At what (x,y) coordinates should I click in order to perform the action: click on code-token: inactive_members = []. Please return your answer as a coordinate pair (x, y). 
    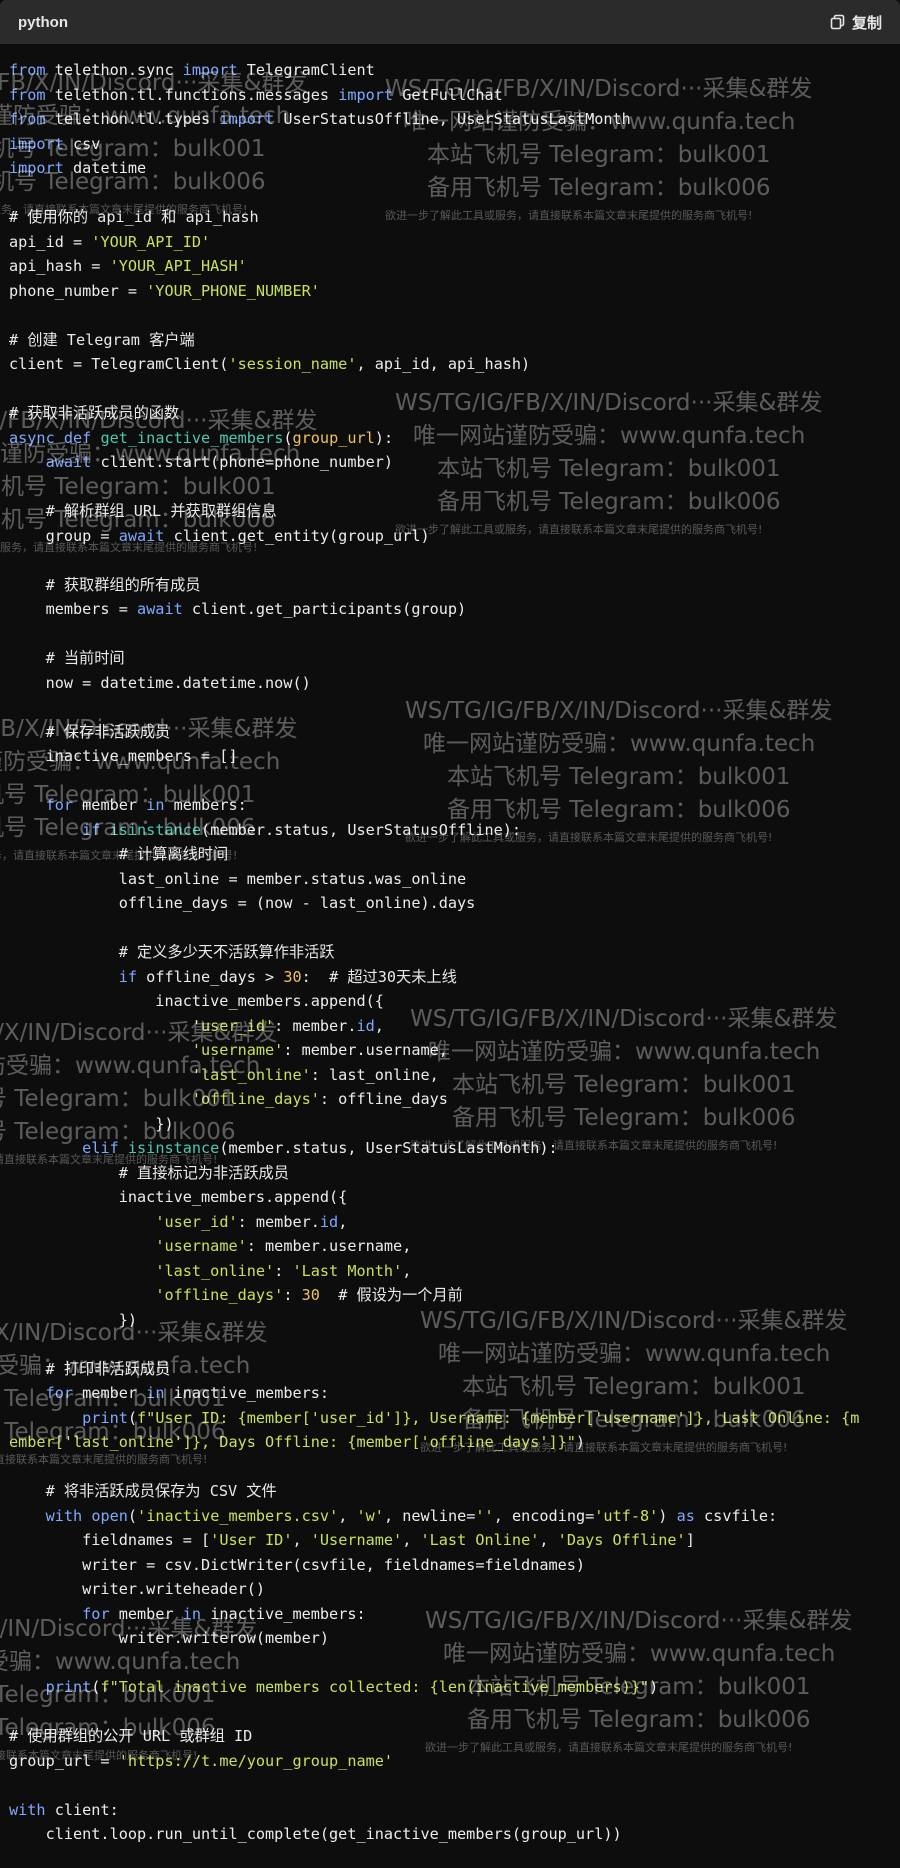
    Looking at the image, I should click on (123, 756).